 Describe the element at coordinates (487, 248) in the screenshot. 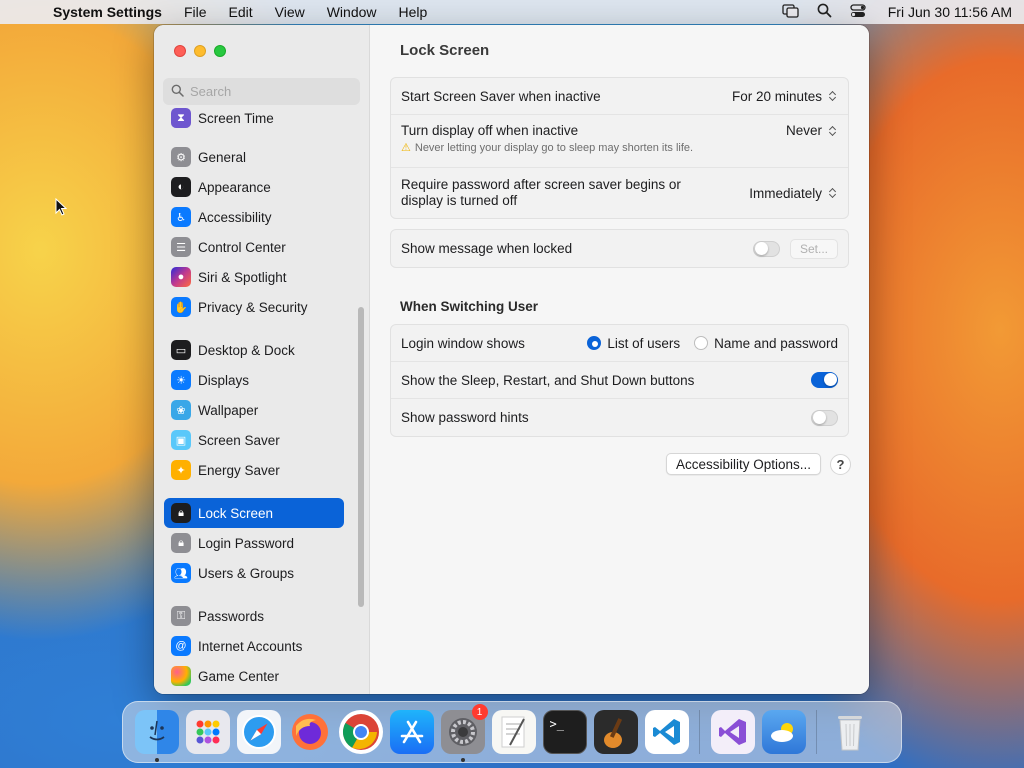

I see `show-message-label: Show message when locked` at that location.